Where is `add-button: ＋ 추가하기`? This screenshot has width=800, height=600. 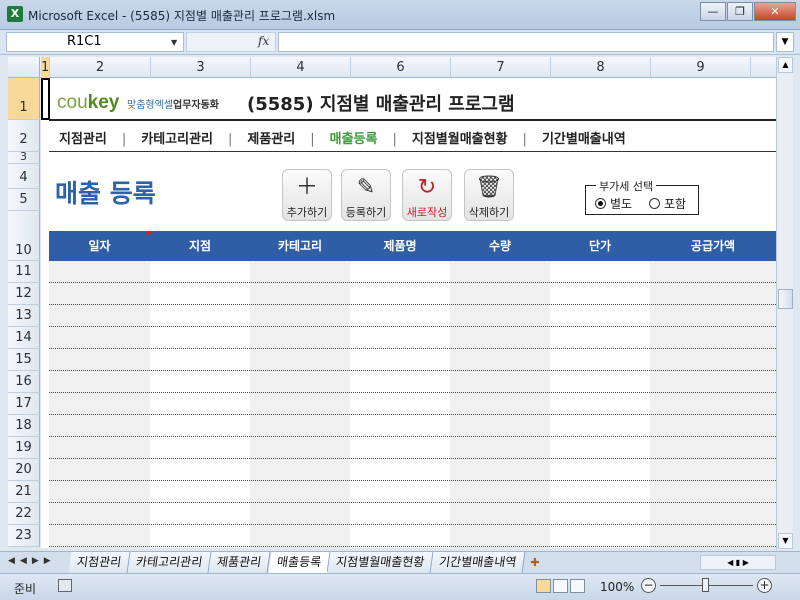 add-button: ＋ 추가하기 is located at coordinates (307, 195).